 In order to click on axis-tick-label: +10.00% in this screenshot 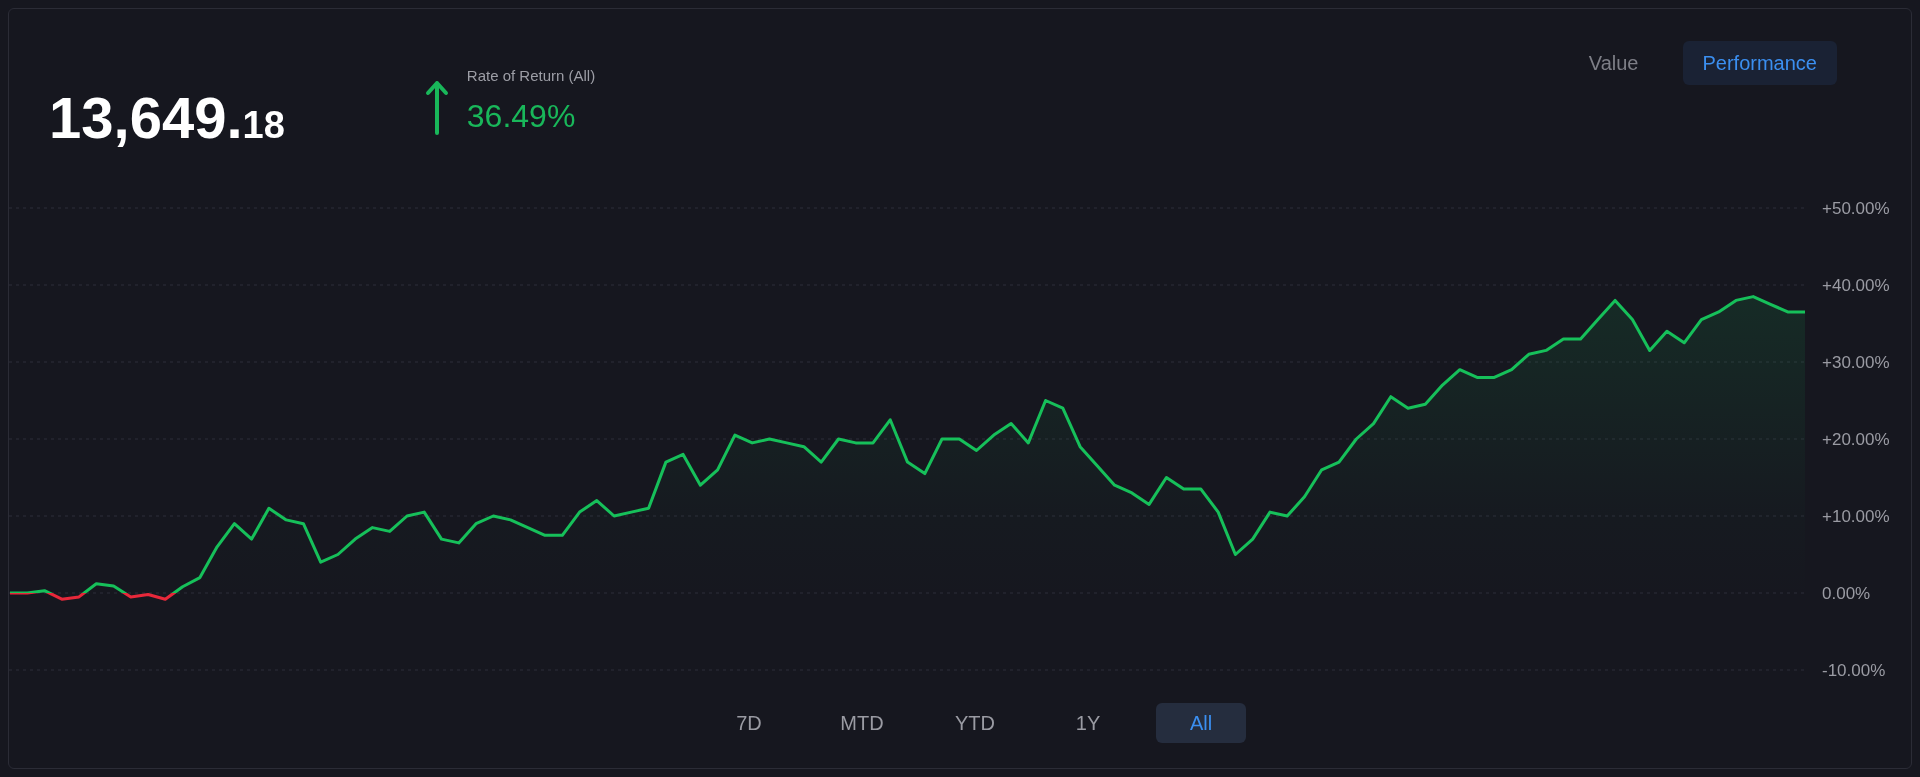, I will do `click(1856, 516)`.